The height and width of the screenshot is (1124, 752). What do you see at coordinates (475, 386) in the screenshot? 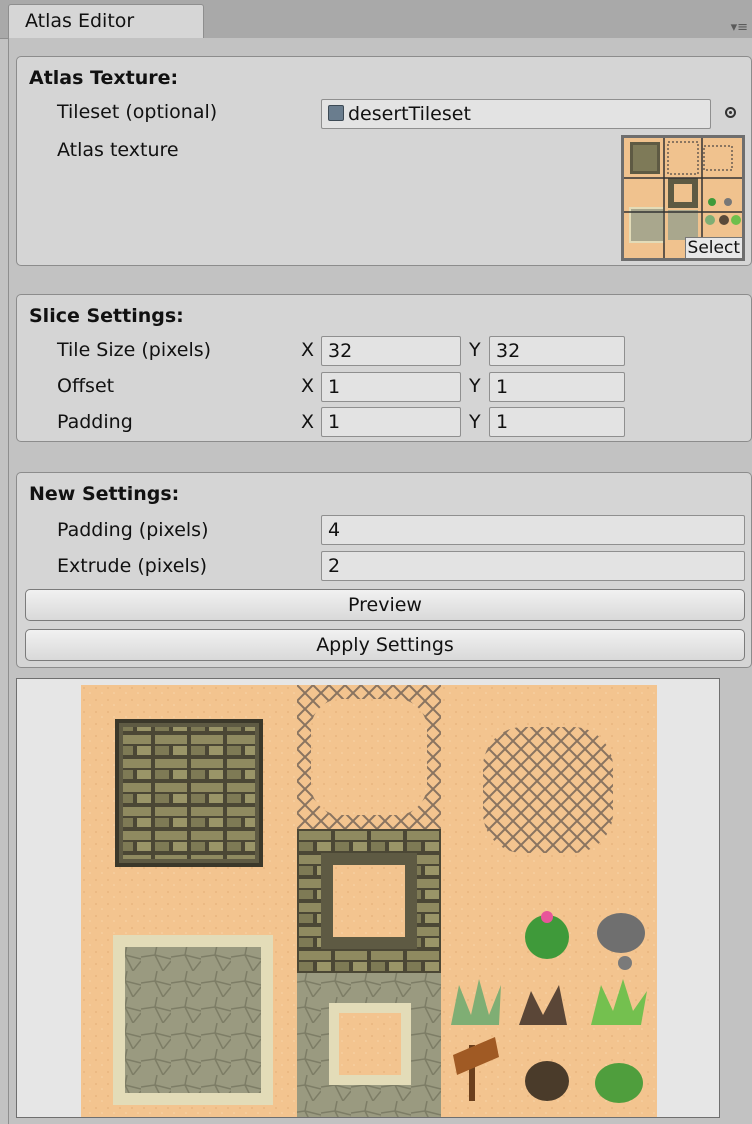
I see `offset-y-axis: Y` at bounding box center [475, 386].